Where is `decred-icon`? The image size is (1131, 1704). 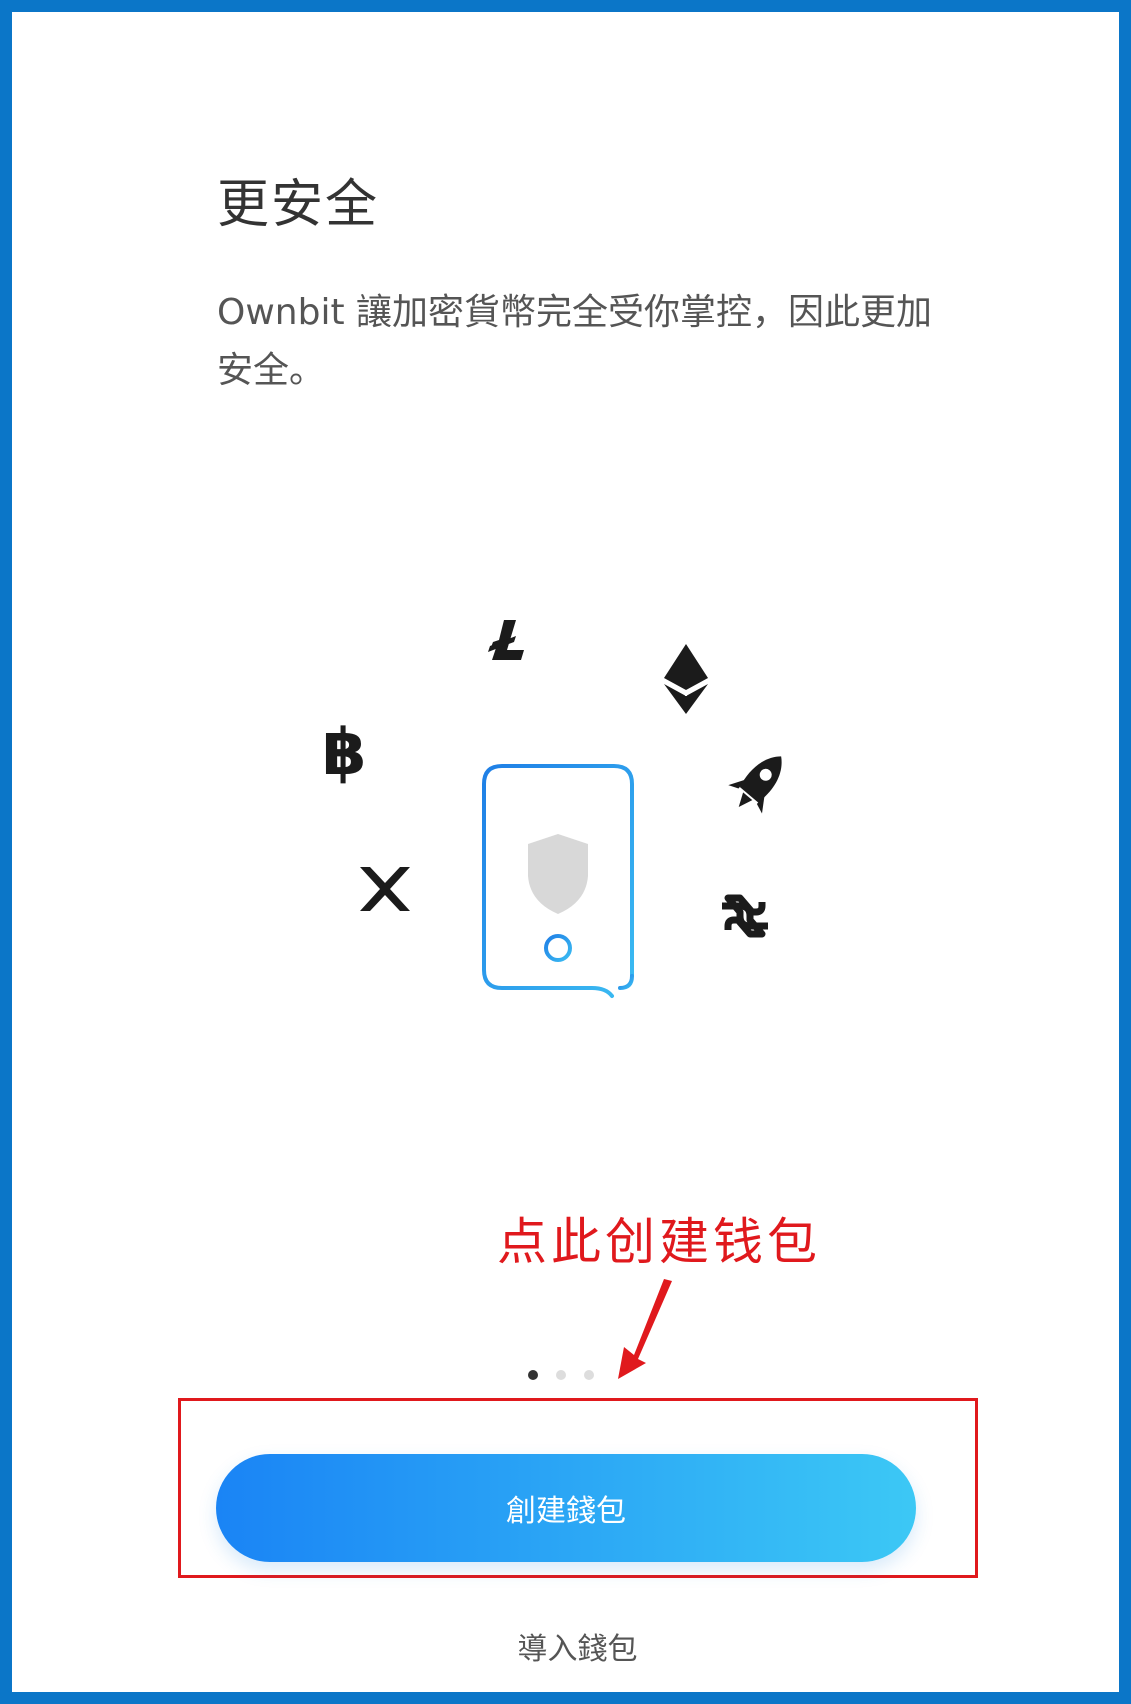
decred-icon is located at coordinates (745, 916).